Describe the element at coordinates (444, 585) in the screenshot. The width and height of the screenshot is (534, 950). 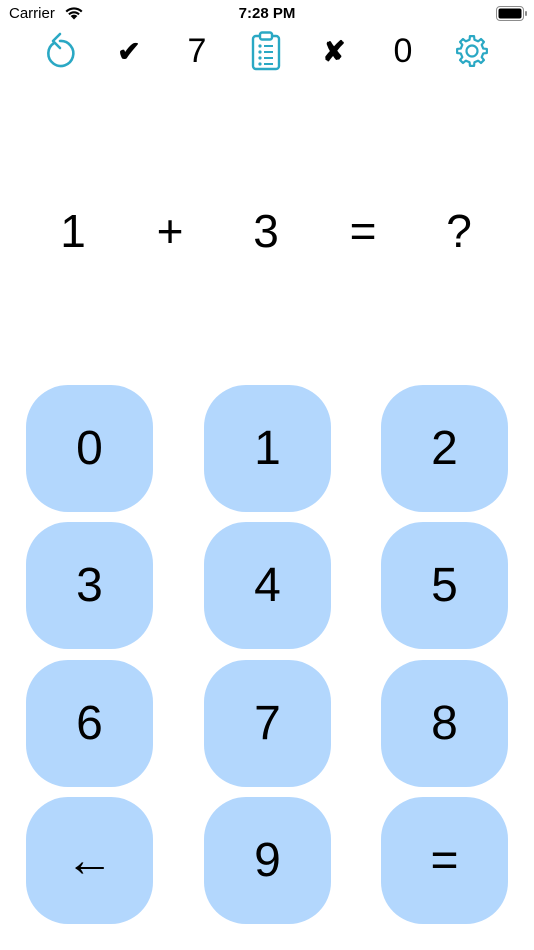
I see `key-5: 5` at that location.